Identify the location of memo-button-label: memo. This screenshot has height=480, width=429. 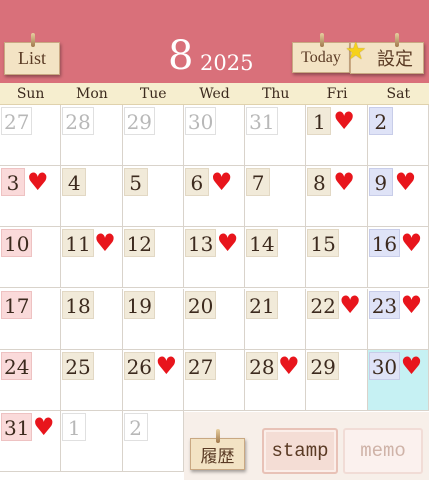
(383, 451).